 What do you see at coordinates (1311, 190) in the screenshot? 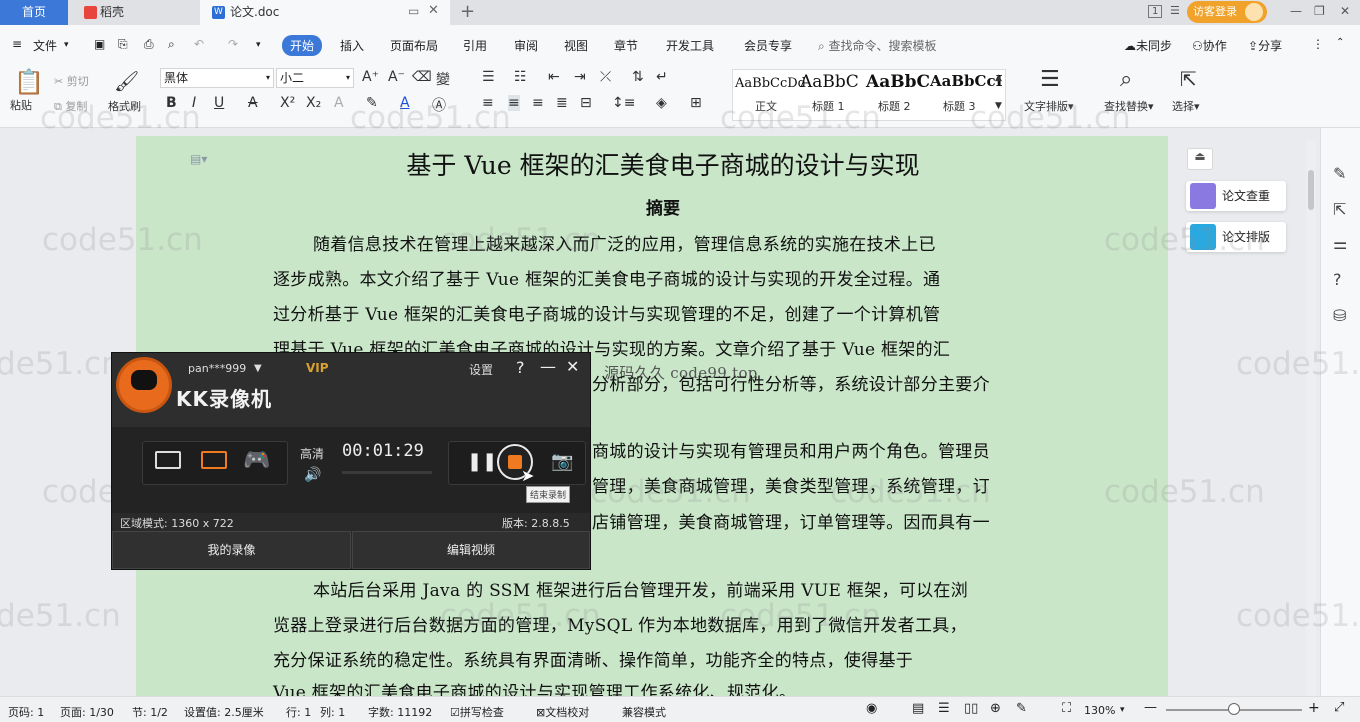
I see `scrollbar-thumb` at bounding box center [1311, 190].